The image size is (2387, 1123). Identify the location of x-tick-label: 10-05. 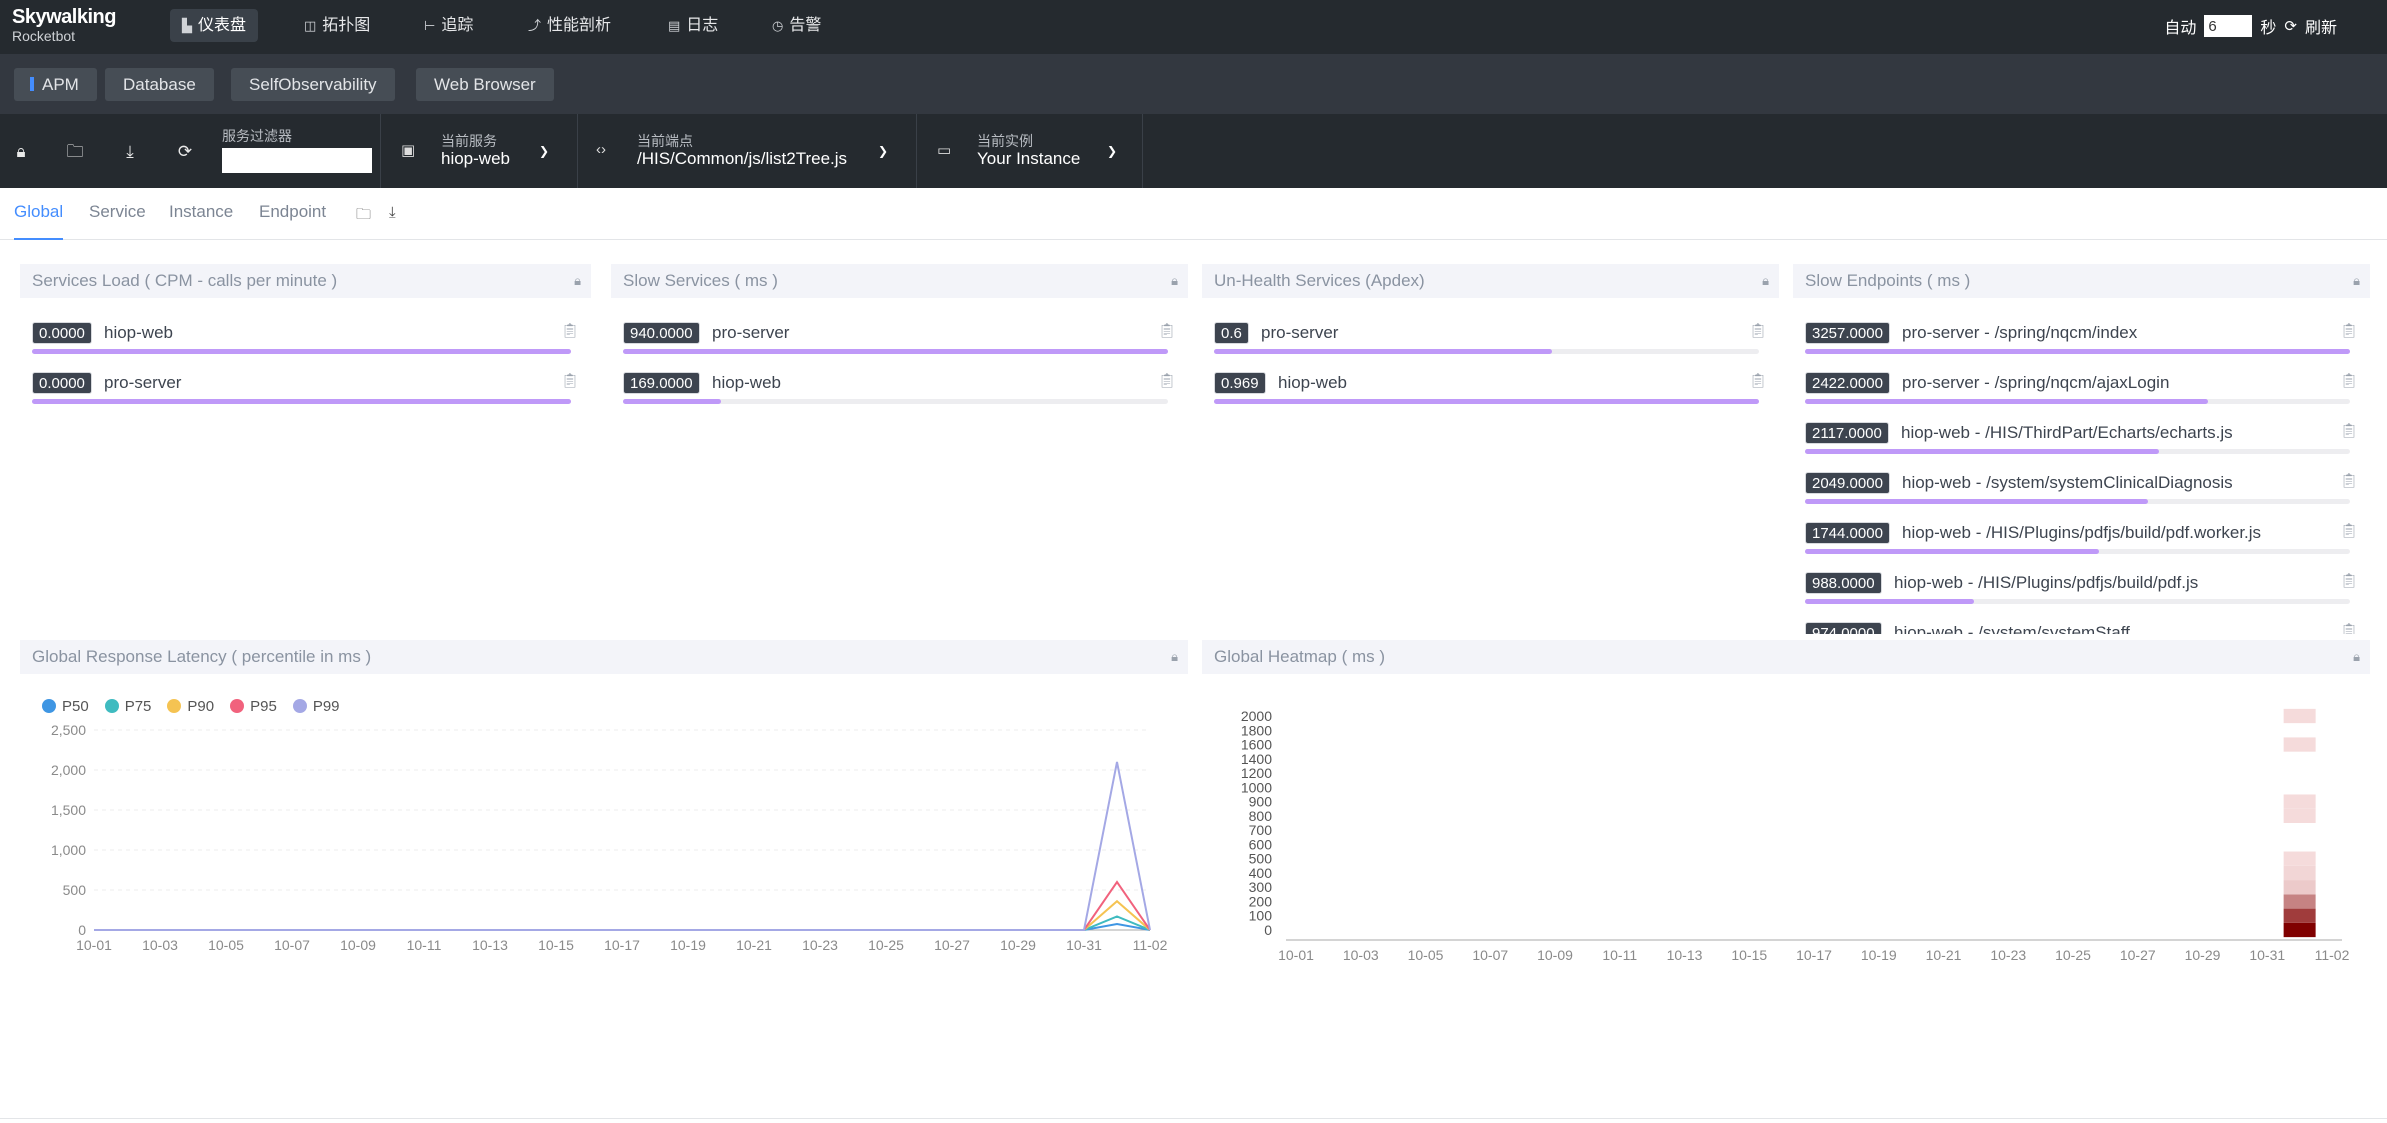
(226, 945).